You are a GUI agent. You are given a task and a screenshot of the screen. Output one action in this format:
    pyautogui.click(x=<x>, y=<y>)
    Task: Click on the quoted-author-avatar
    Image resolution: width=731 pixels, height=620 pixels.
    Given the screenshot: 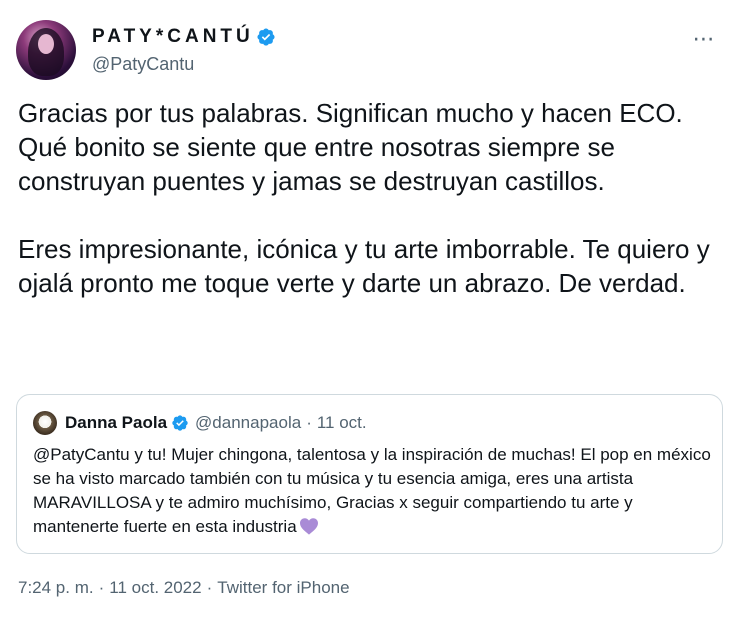 What is the action you would take?
    pyautogui.click(x=45, y=423)
    